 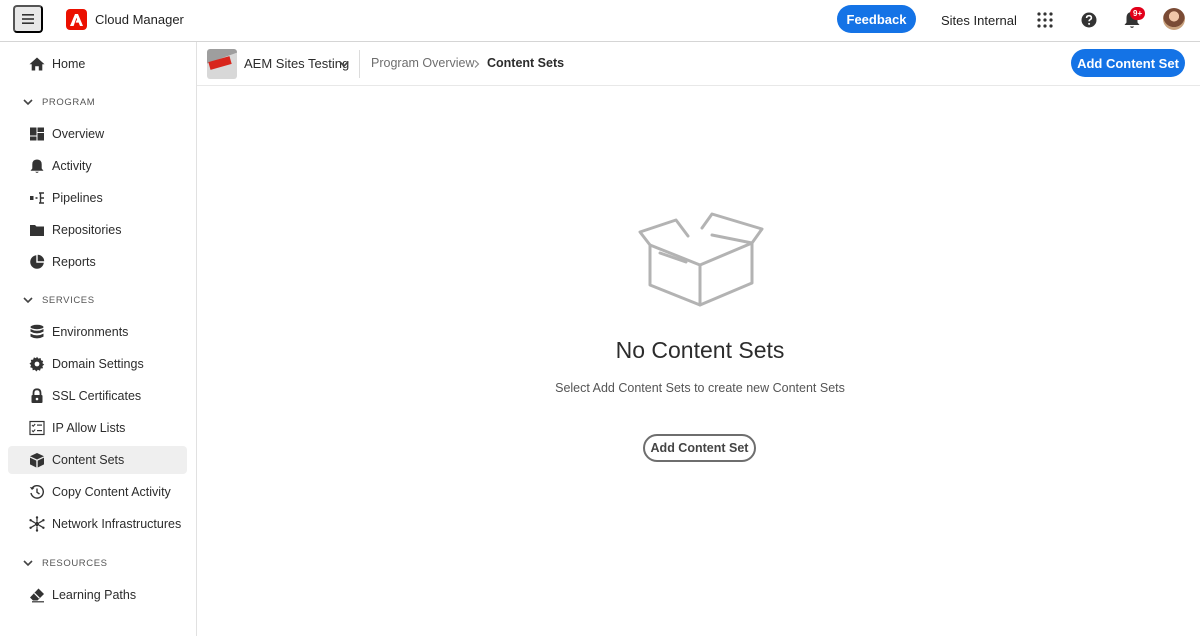 What do you see at coordinates (37, 524) in the screenshot?
I see `network-icon` at bounding box center [37, 524].